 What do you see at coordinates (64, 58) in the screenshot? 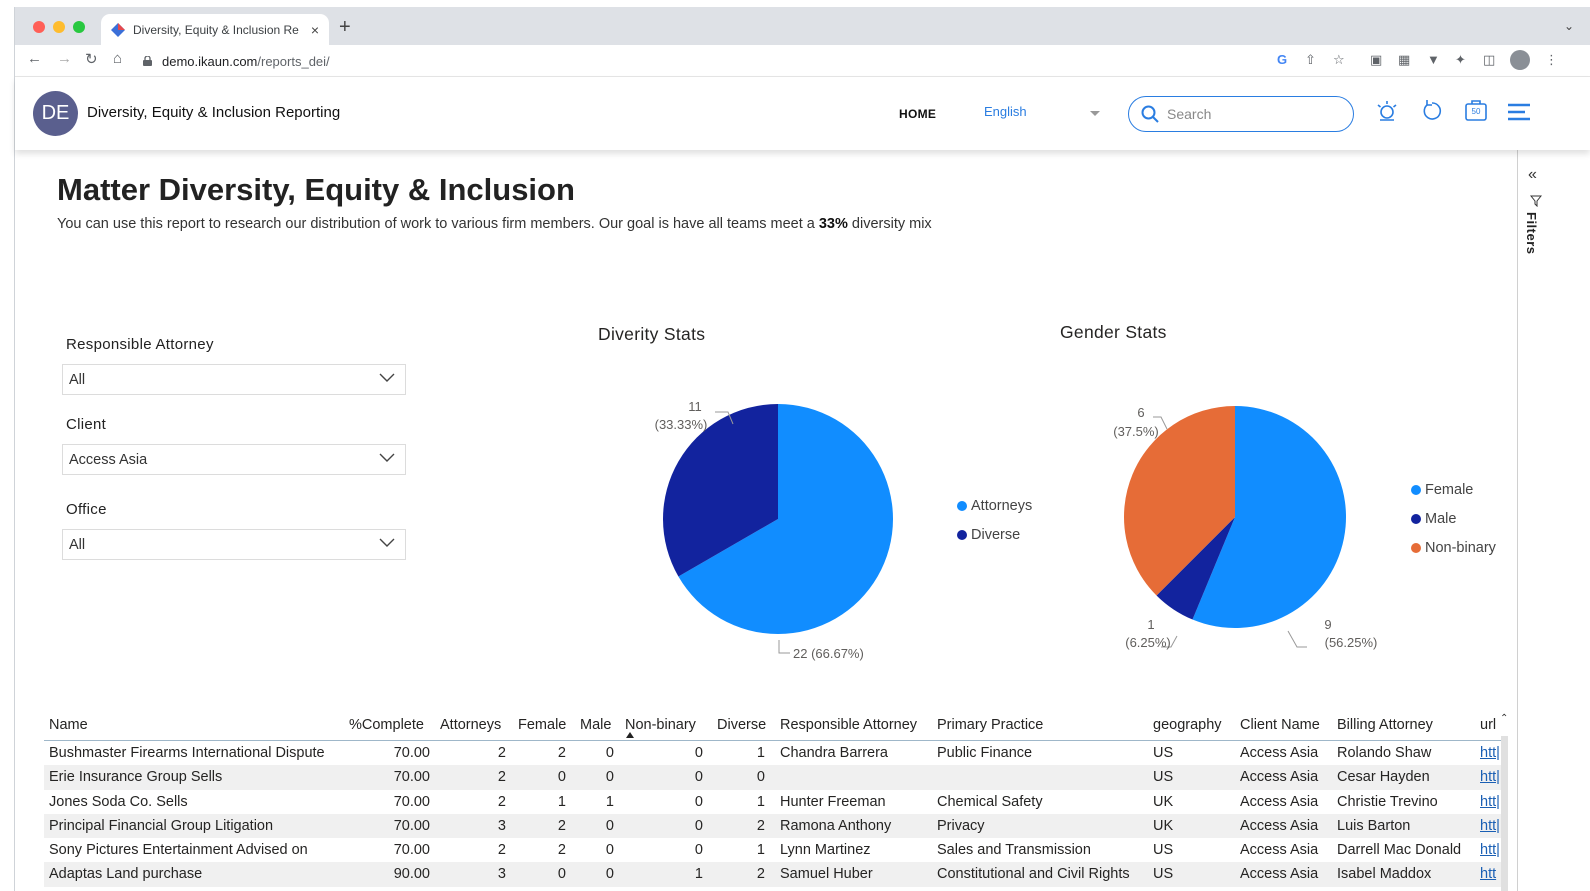
I see `forward-arrow-icon: →` at bounding box center [64, 58].